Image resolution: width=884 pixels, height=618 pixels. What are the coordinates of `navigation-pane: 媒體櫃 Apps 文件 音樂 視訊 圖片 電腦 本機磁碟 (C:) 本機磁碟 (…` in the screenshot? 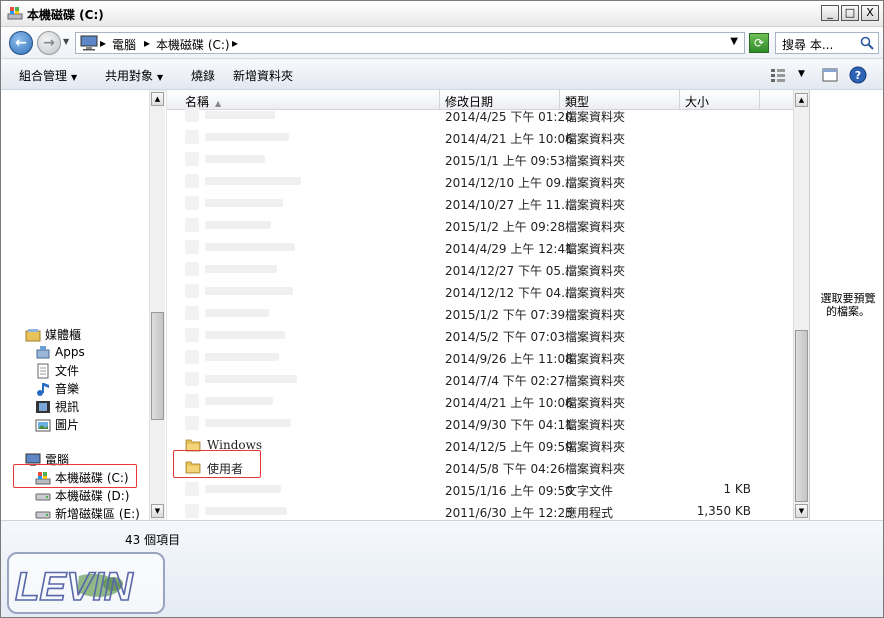 It's located at (84, 305).